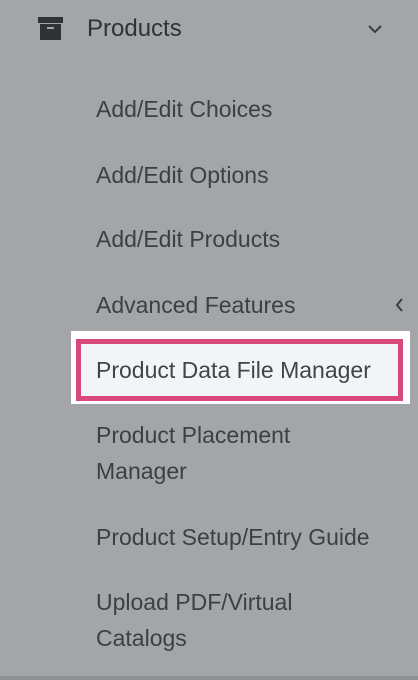 Image resolution: width=418 pixels, height=680 pixels. I want to click on menu-item-product-data-file-manager: Product Data File Manager, so click(233, 370).